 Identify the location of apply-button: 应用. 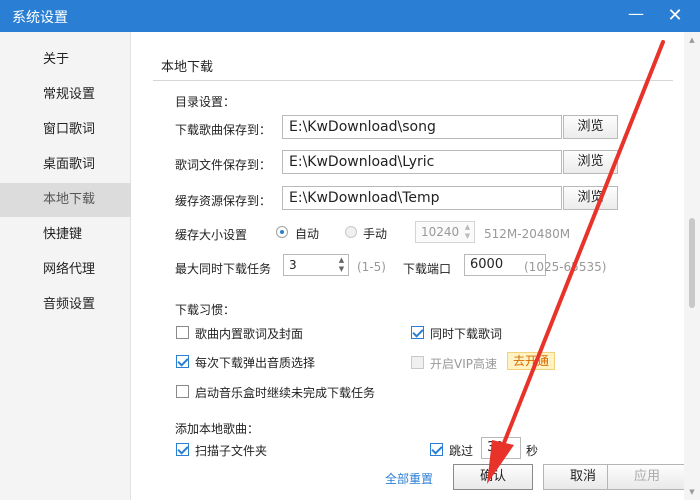
(647, 477).